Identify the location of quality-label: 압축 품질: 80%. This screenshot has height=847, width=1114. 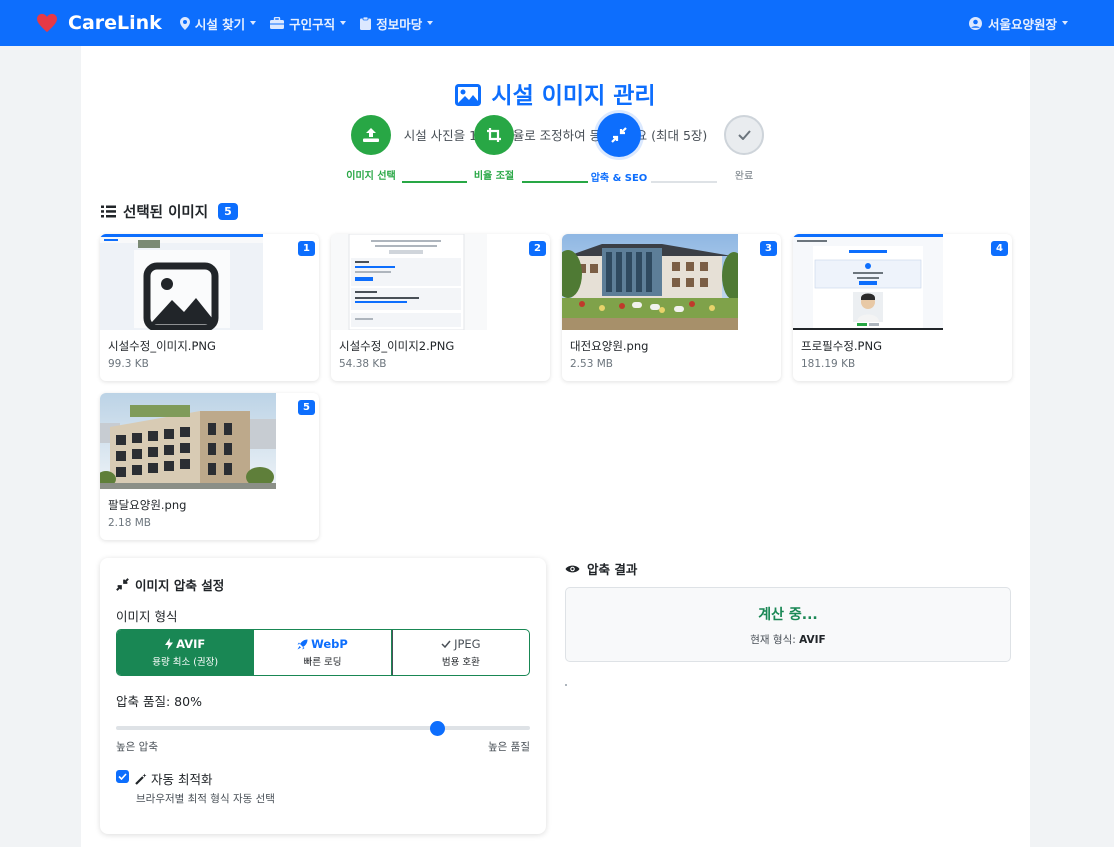
(159, 701).